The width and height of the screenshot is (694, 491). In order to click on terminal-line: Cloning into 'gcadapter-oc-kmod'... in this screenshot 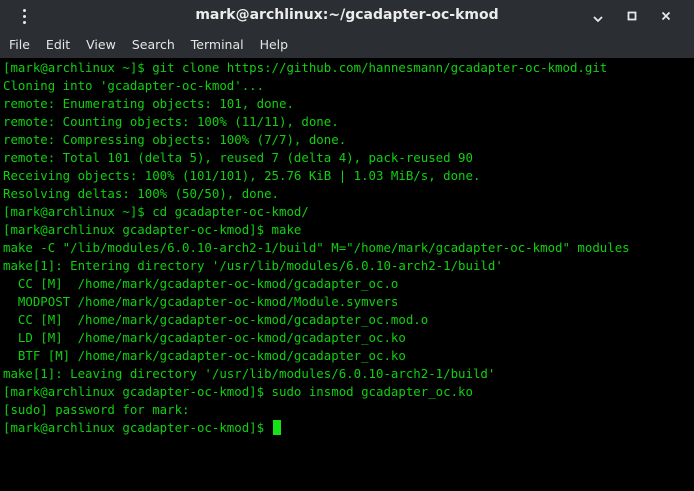, I will do `click(134, 85)`.